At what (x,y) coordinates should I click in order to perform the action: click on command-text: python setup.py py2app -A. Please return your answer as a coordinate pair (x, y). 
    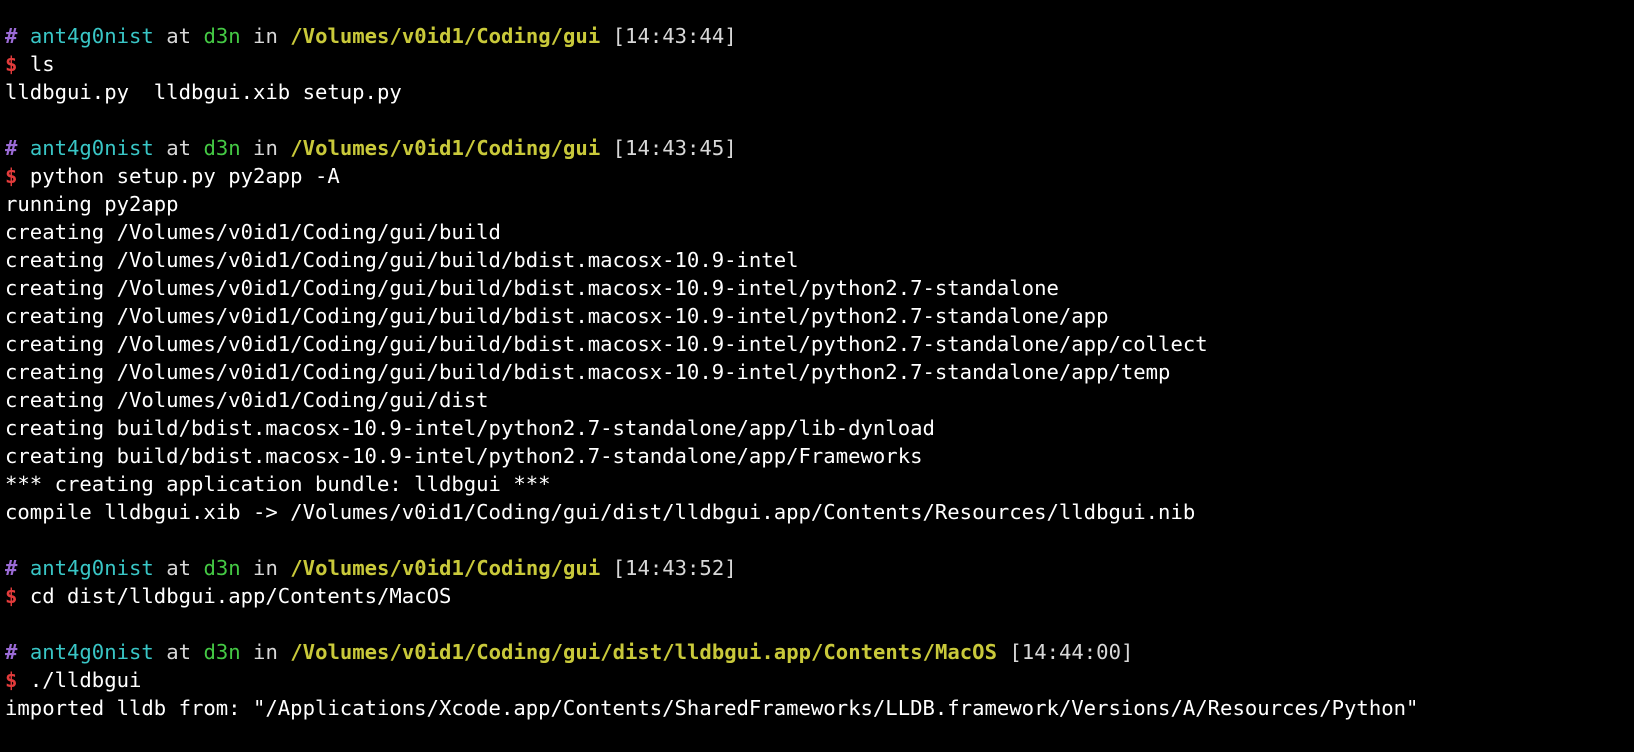
    Looking at the image, I should click on (184, 176).